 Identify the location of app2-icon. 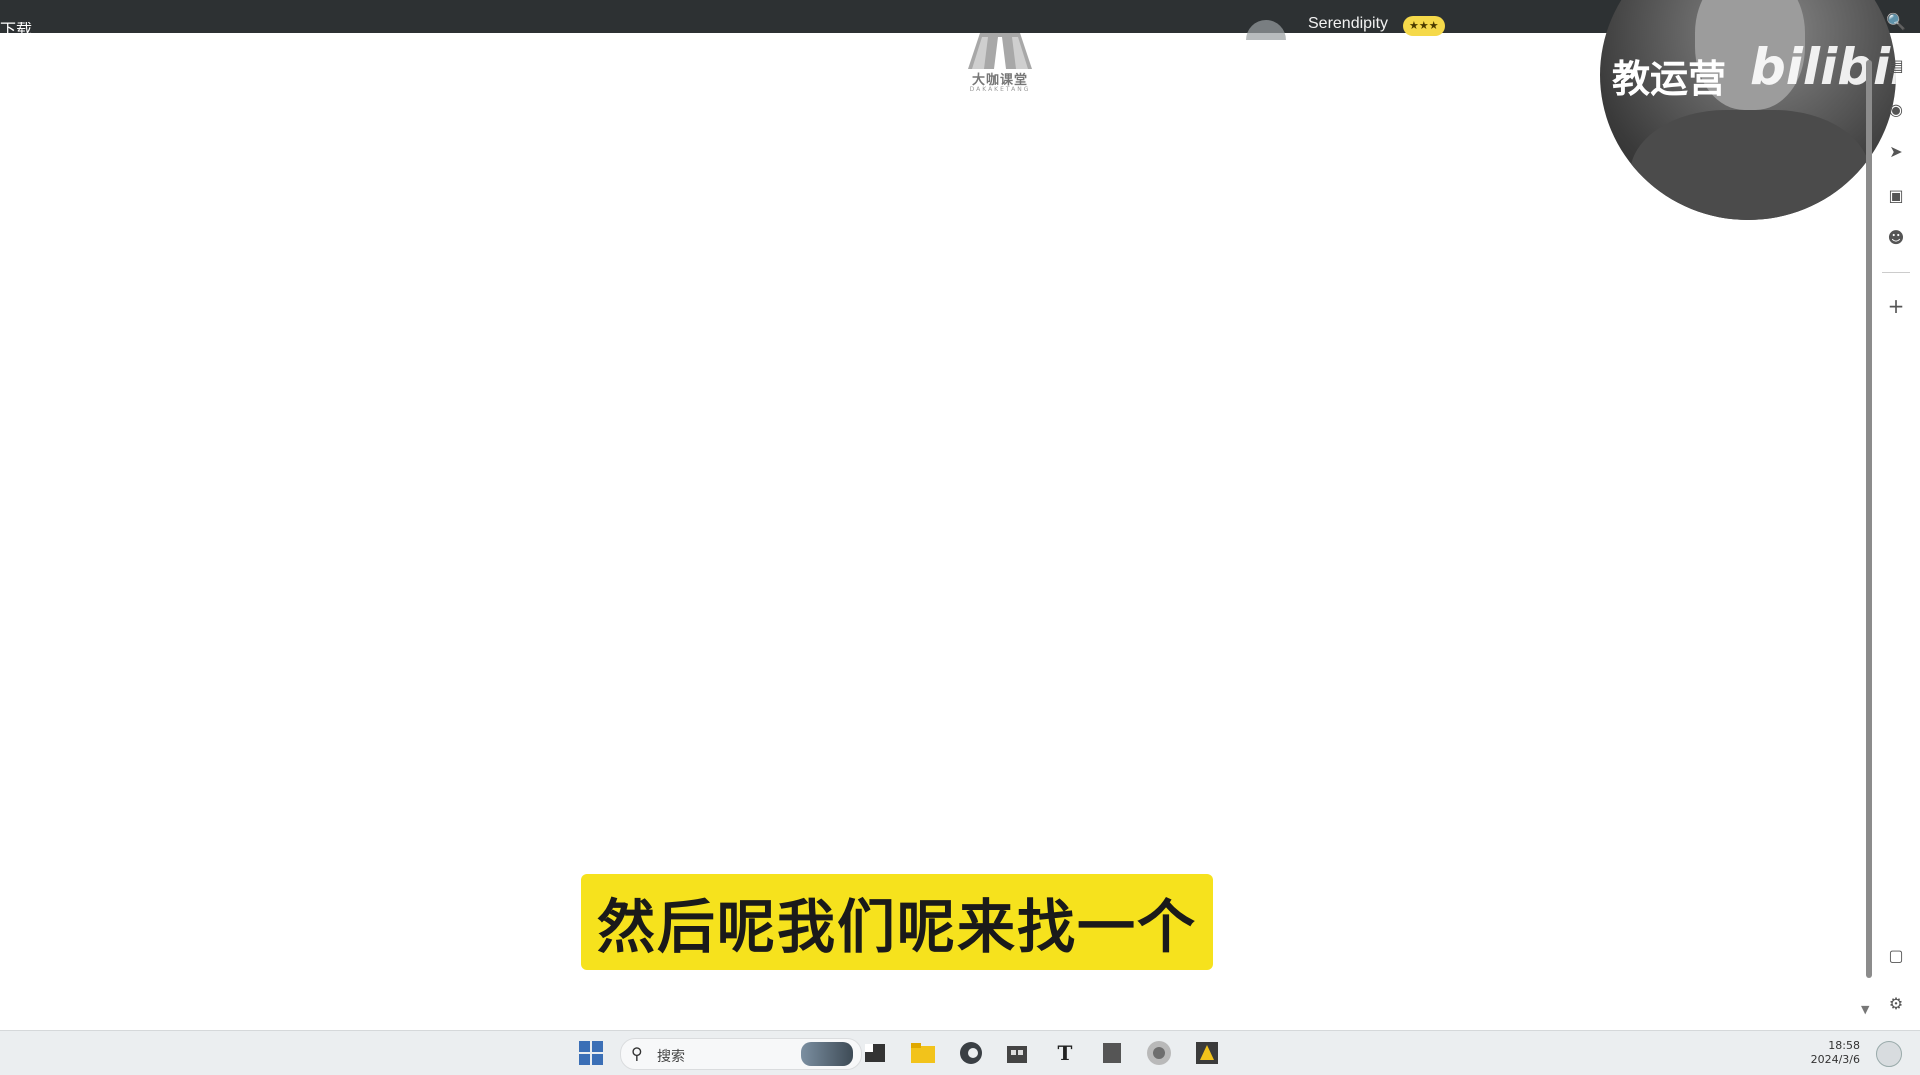
(1207, 1053).